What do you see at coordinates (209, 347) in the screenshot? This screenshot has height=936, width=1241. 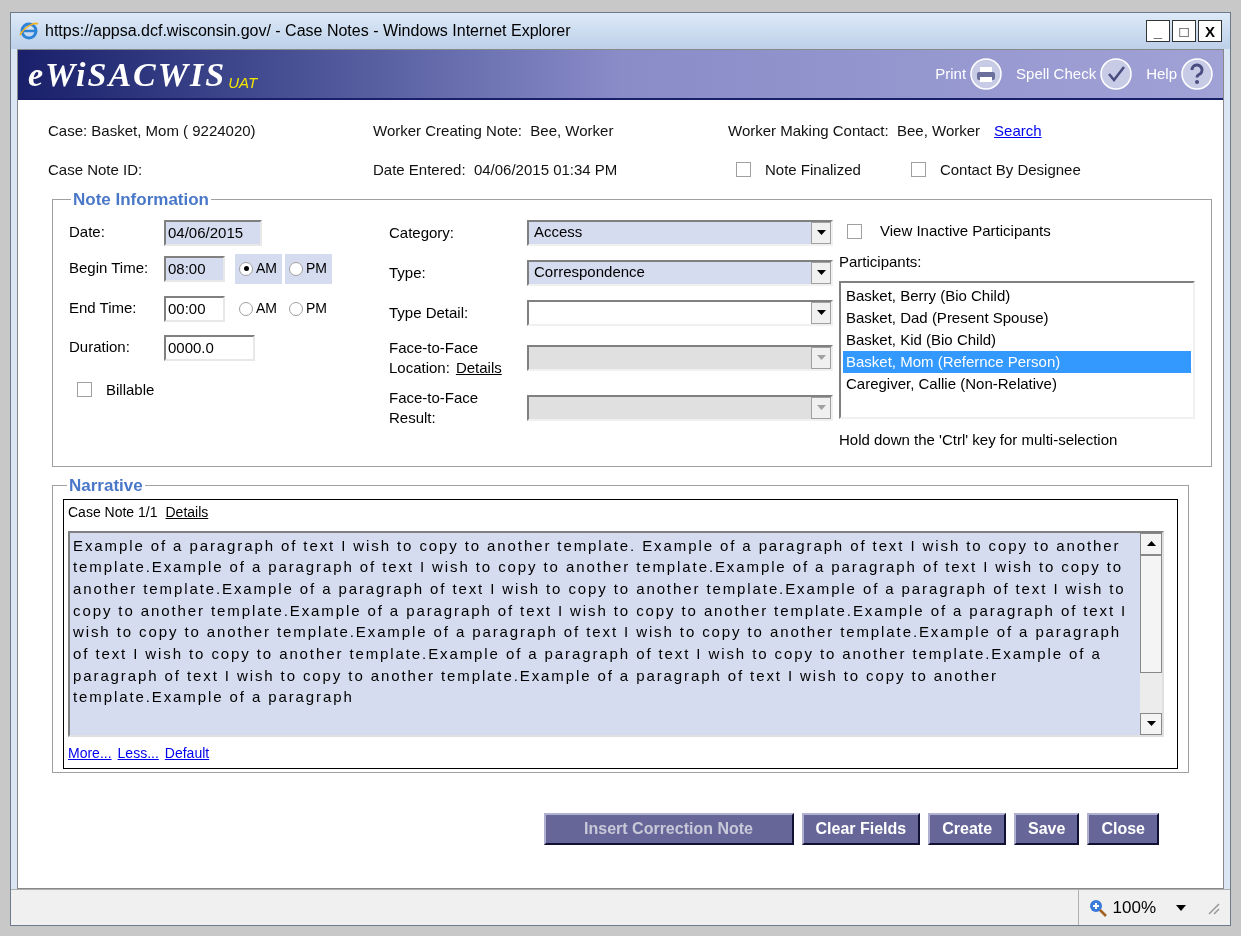 I see `duration-field: 0000.0` at bounding box center [209, 347].